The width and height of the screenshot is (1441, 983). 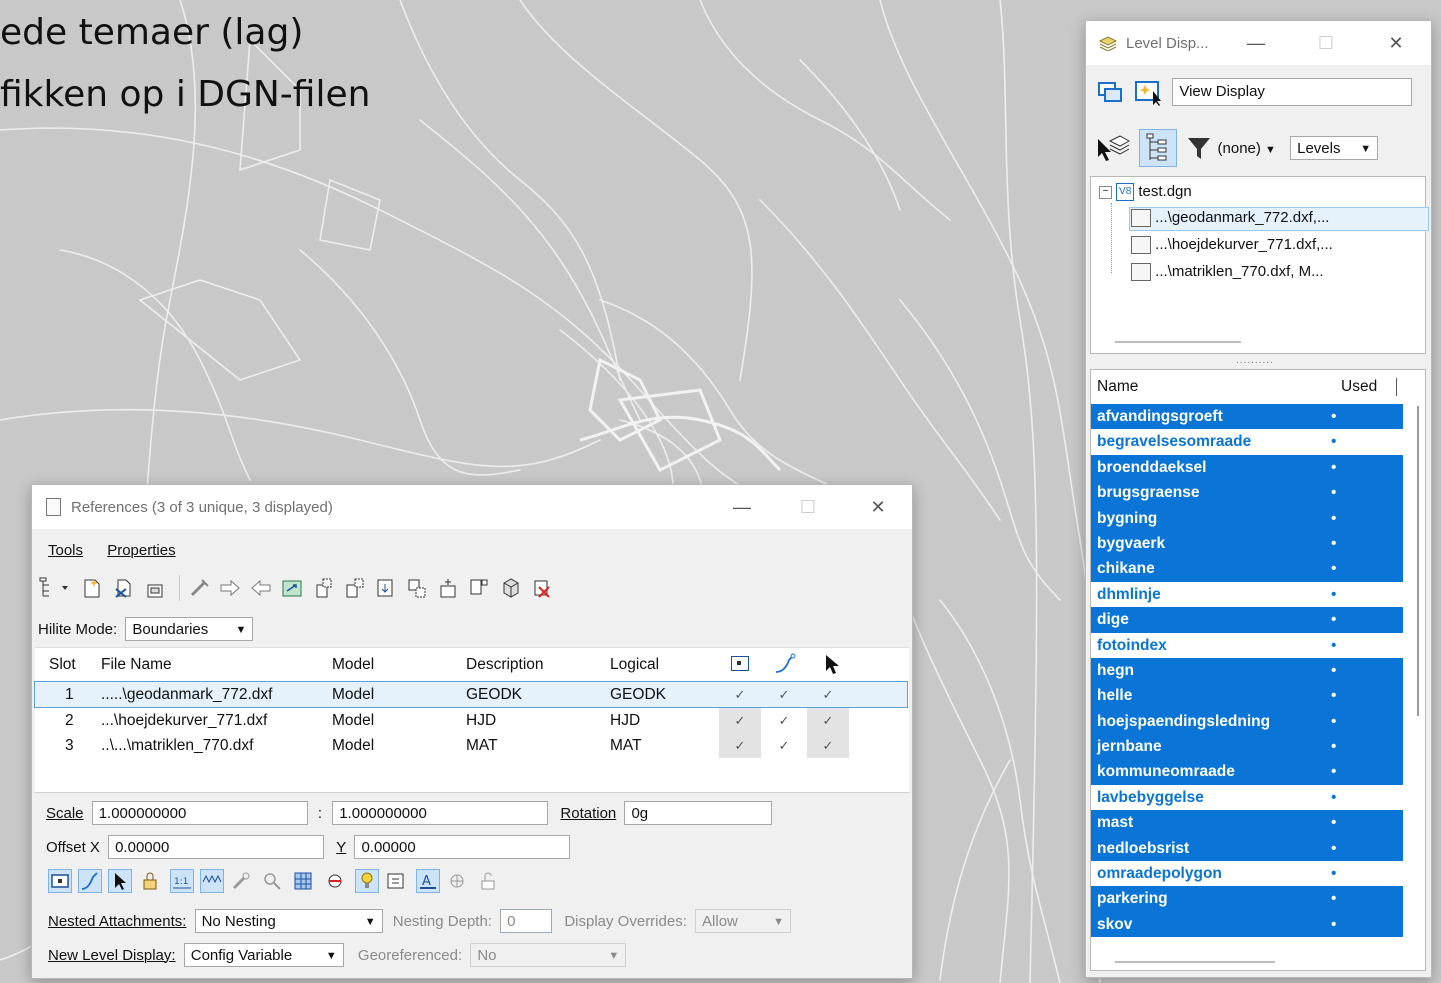 What do you see at coordinates (428, 881) in the screenshot?
I see `text-style-toggle-icon: A` at bounding box center [428, 881].